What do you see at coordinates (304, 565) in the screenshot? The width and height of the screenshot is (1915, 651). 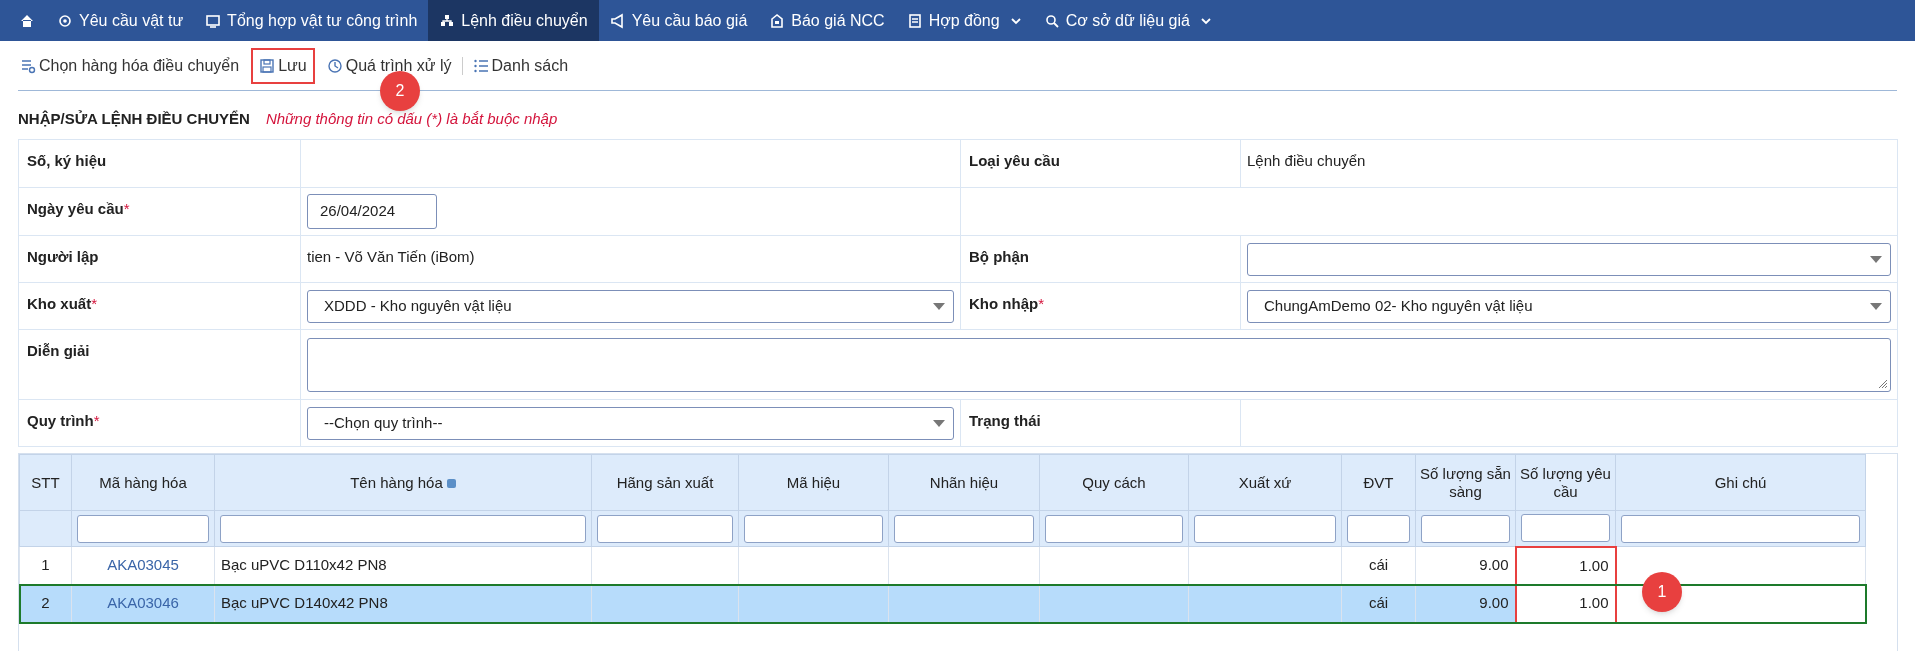 I see `table-cell: Bạc uPVC D110x42 PN8` at bounding box center [304, 565].